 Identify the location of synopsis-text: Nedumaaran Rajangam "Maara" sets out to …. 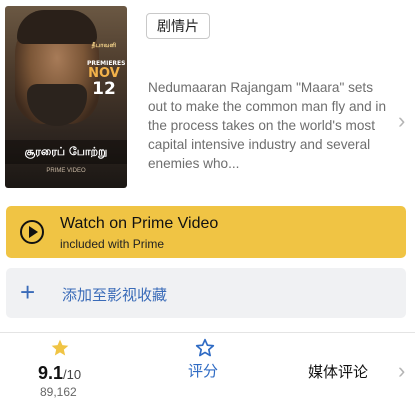
(268, 125).